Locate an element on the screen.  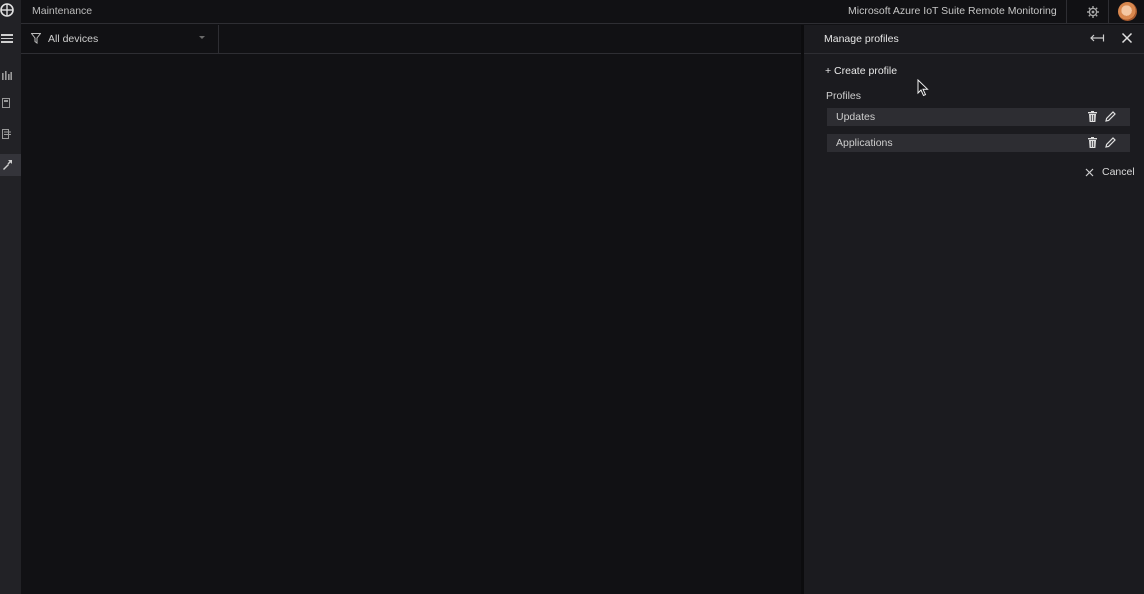
gear-icon is located at coordinates (1093, 12).